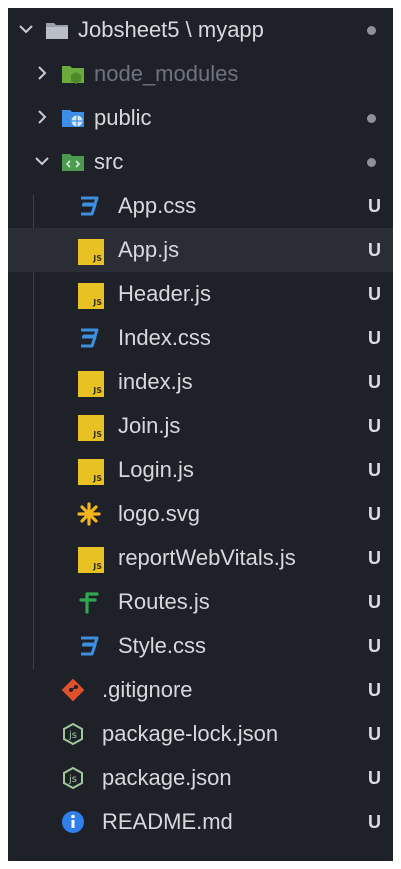 Image resolution: width=401 pixels, height=869 pixels. I want to click on public-folder-icon, so click(73, 118).